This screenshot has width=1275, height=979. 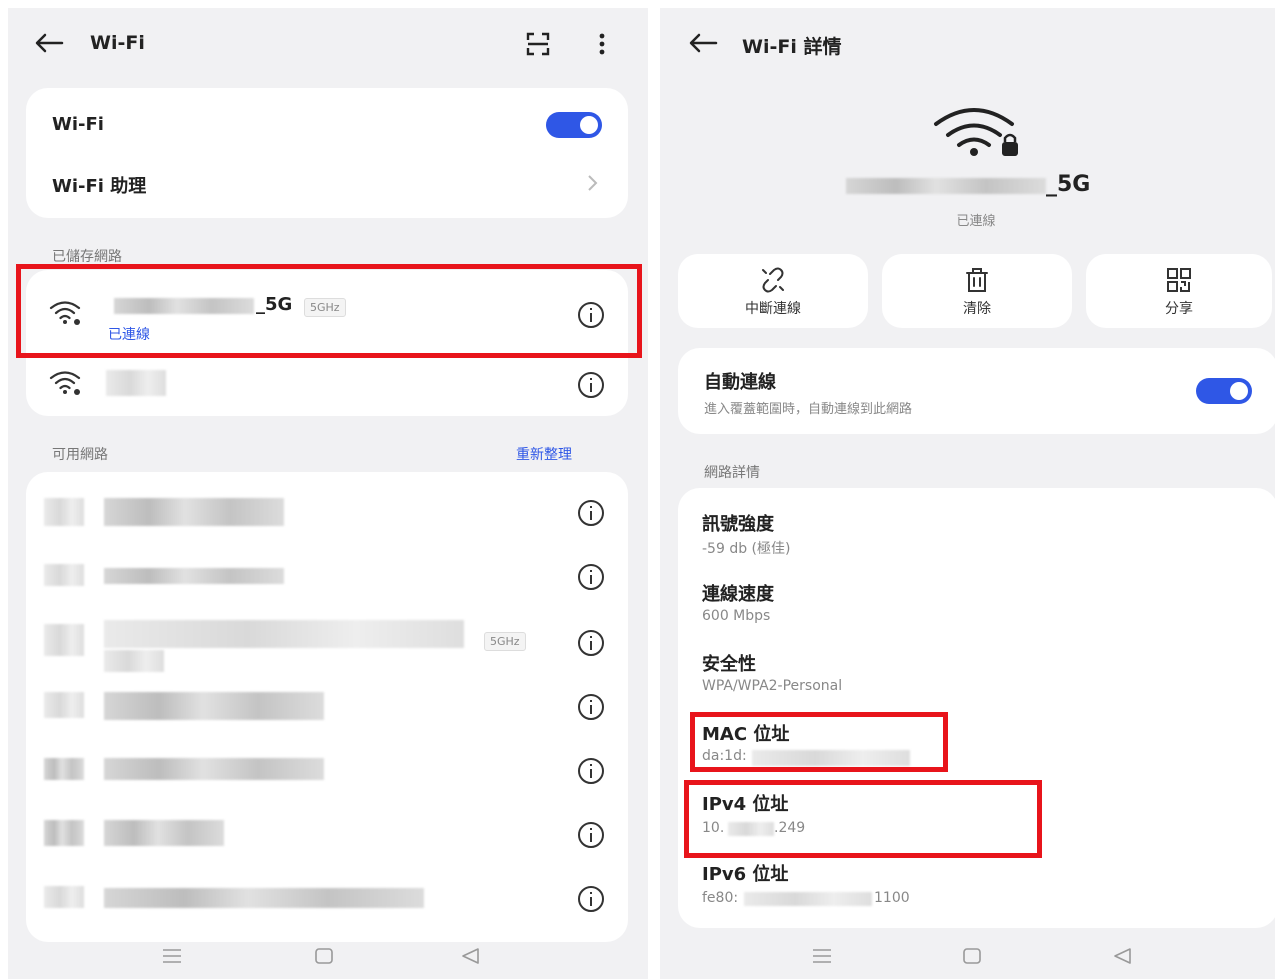 I want to click on wifi-assistant-label: Wi-Fi 助理, so click(x=99, y=185).